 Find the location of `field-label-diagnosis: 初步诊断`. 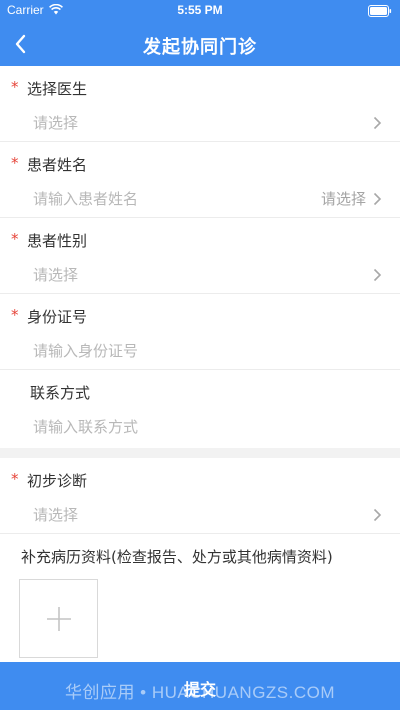

field-label-diagnosis: 初步诊断 is located at coordinates (57, 481).